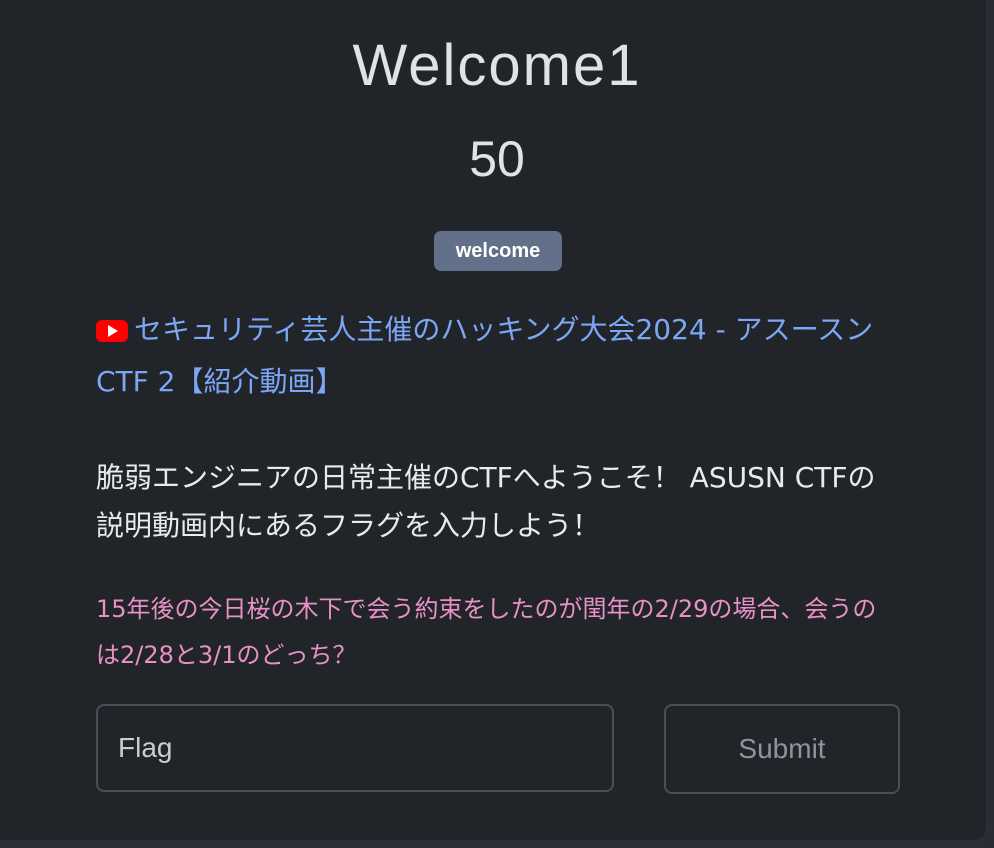  What do you see at coordinates (355, 748) in the screenshot?
I see `flag-input` at bounding box center [355, 748].